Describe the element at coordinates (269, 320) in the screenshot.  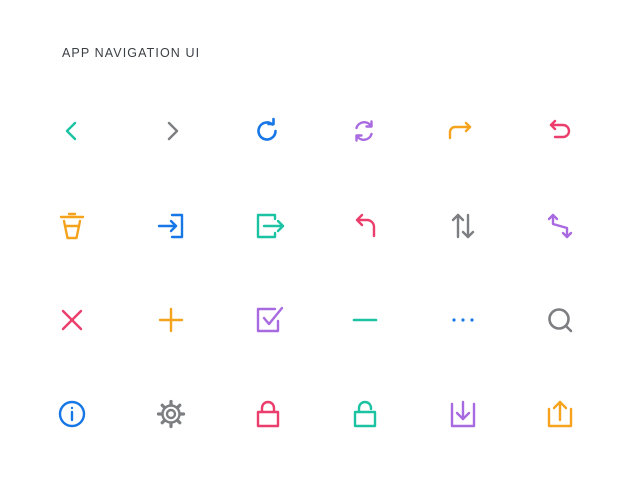
I see `checkbox-icon` at that location.